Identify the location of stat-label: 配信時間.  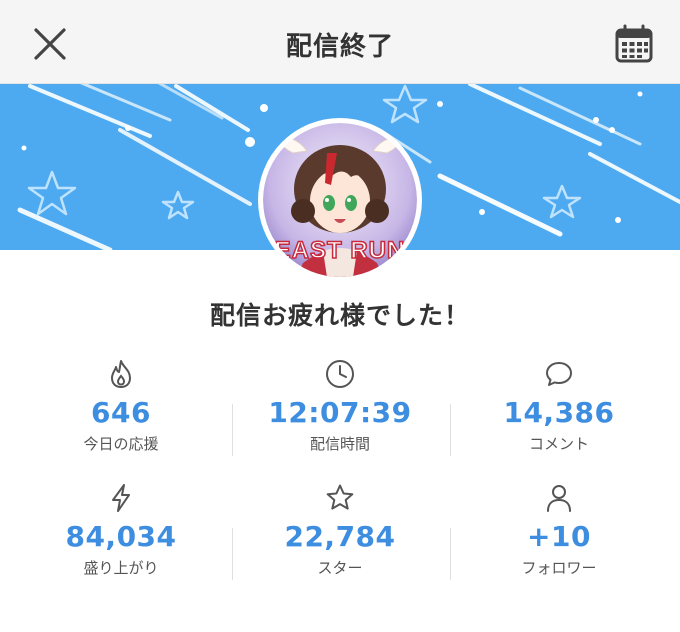
(339, 444).